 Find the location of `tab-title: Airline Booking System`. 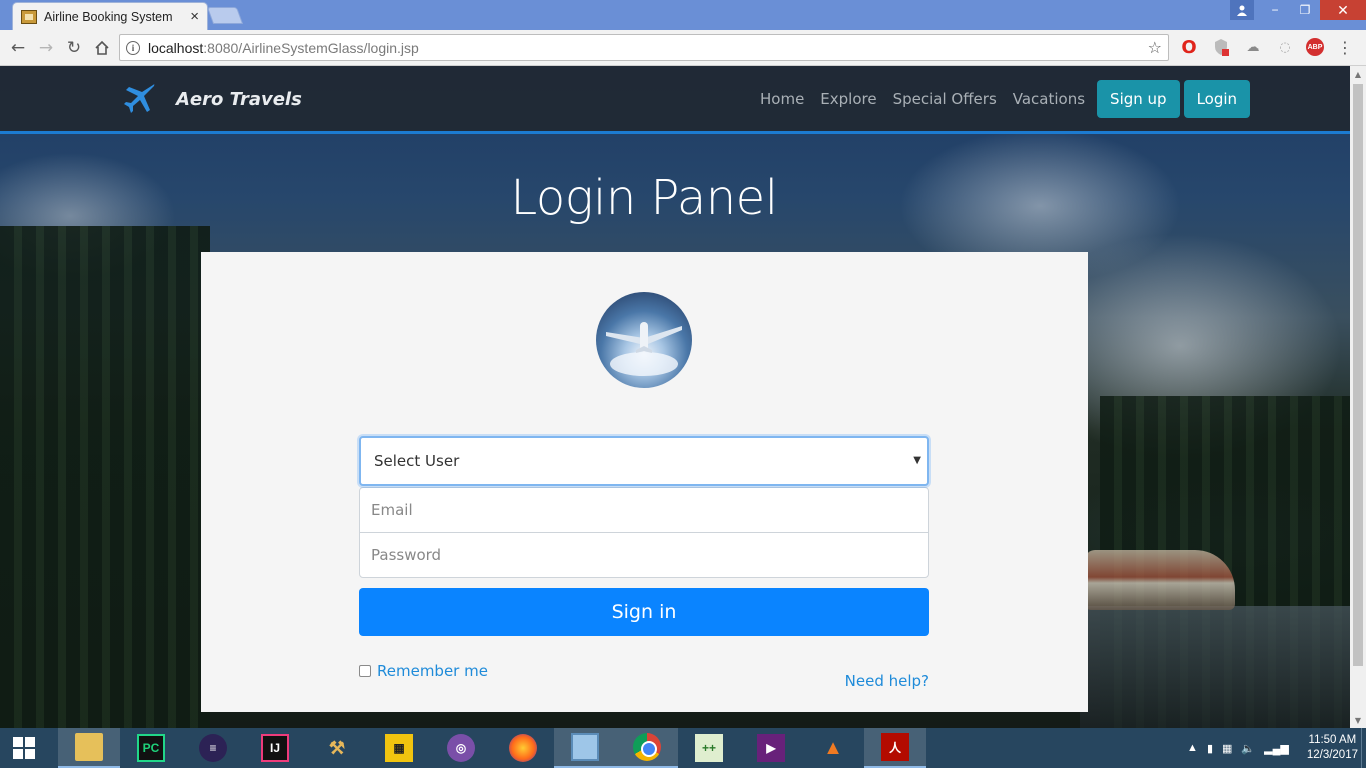

tab-title: Airline Booking System is located at coordinates (108, 16).